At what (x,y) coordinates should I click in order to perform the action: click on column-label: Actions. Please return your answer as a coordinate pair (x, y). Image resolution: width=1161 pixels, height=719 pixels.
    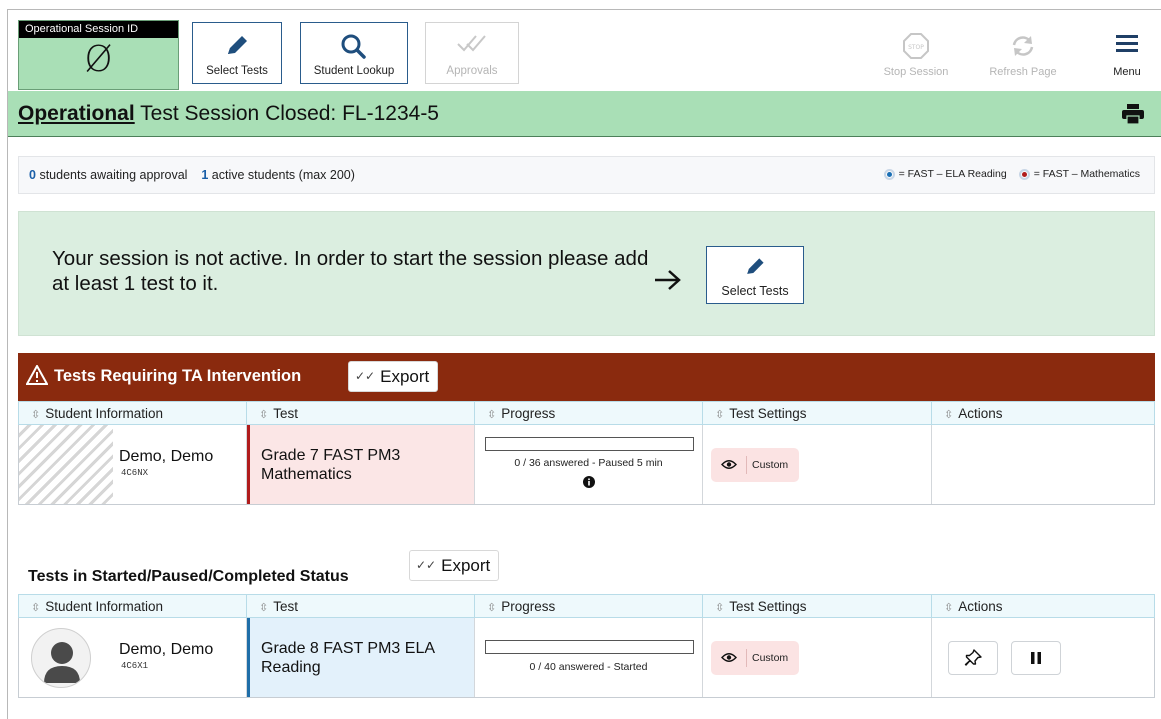
    Looking at the image, I should click on (980, 606).